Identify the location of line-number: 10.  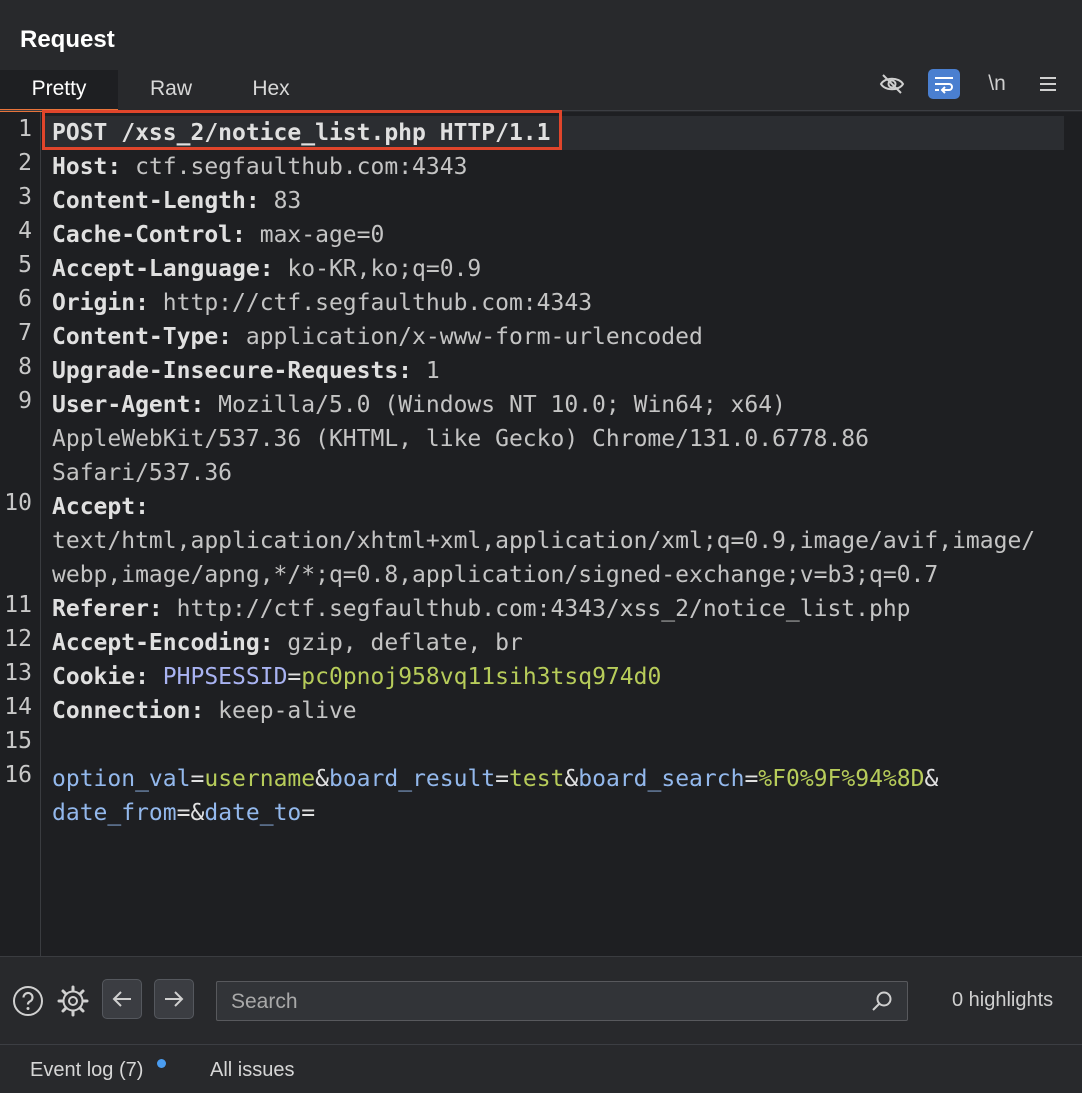
(18, 503).